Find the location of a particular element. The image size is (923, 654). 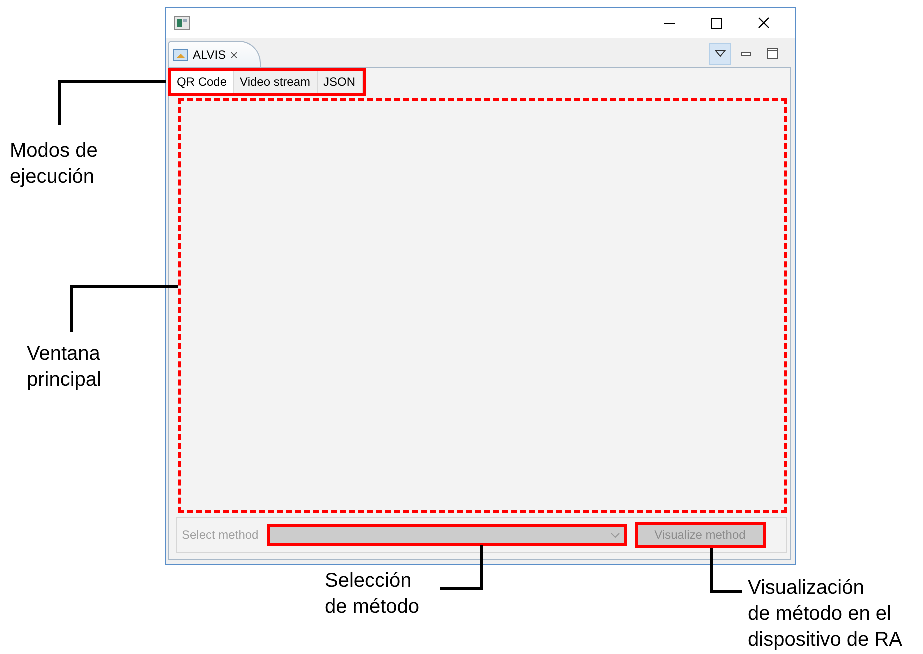

chevron-down-icon is located at coordinates (615, 535).